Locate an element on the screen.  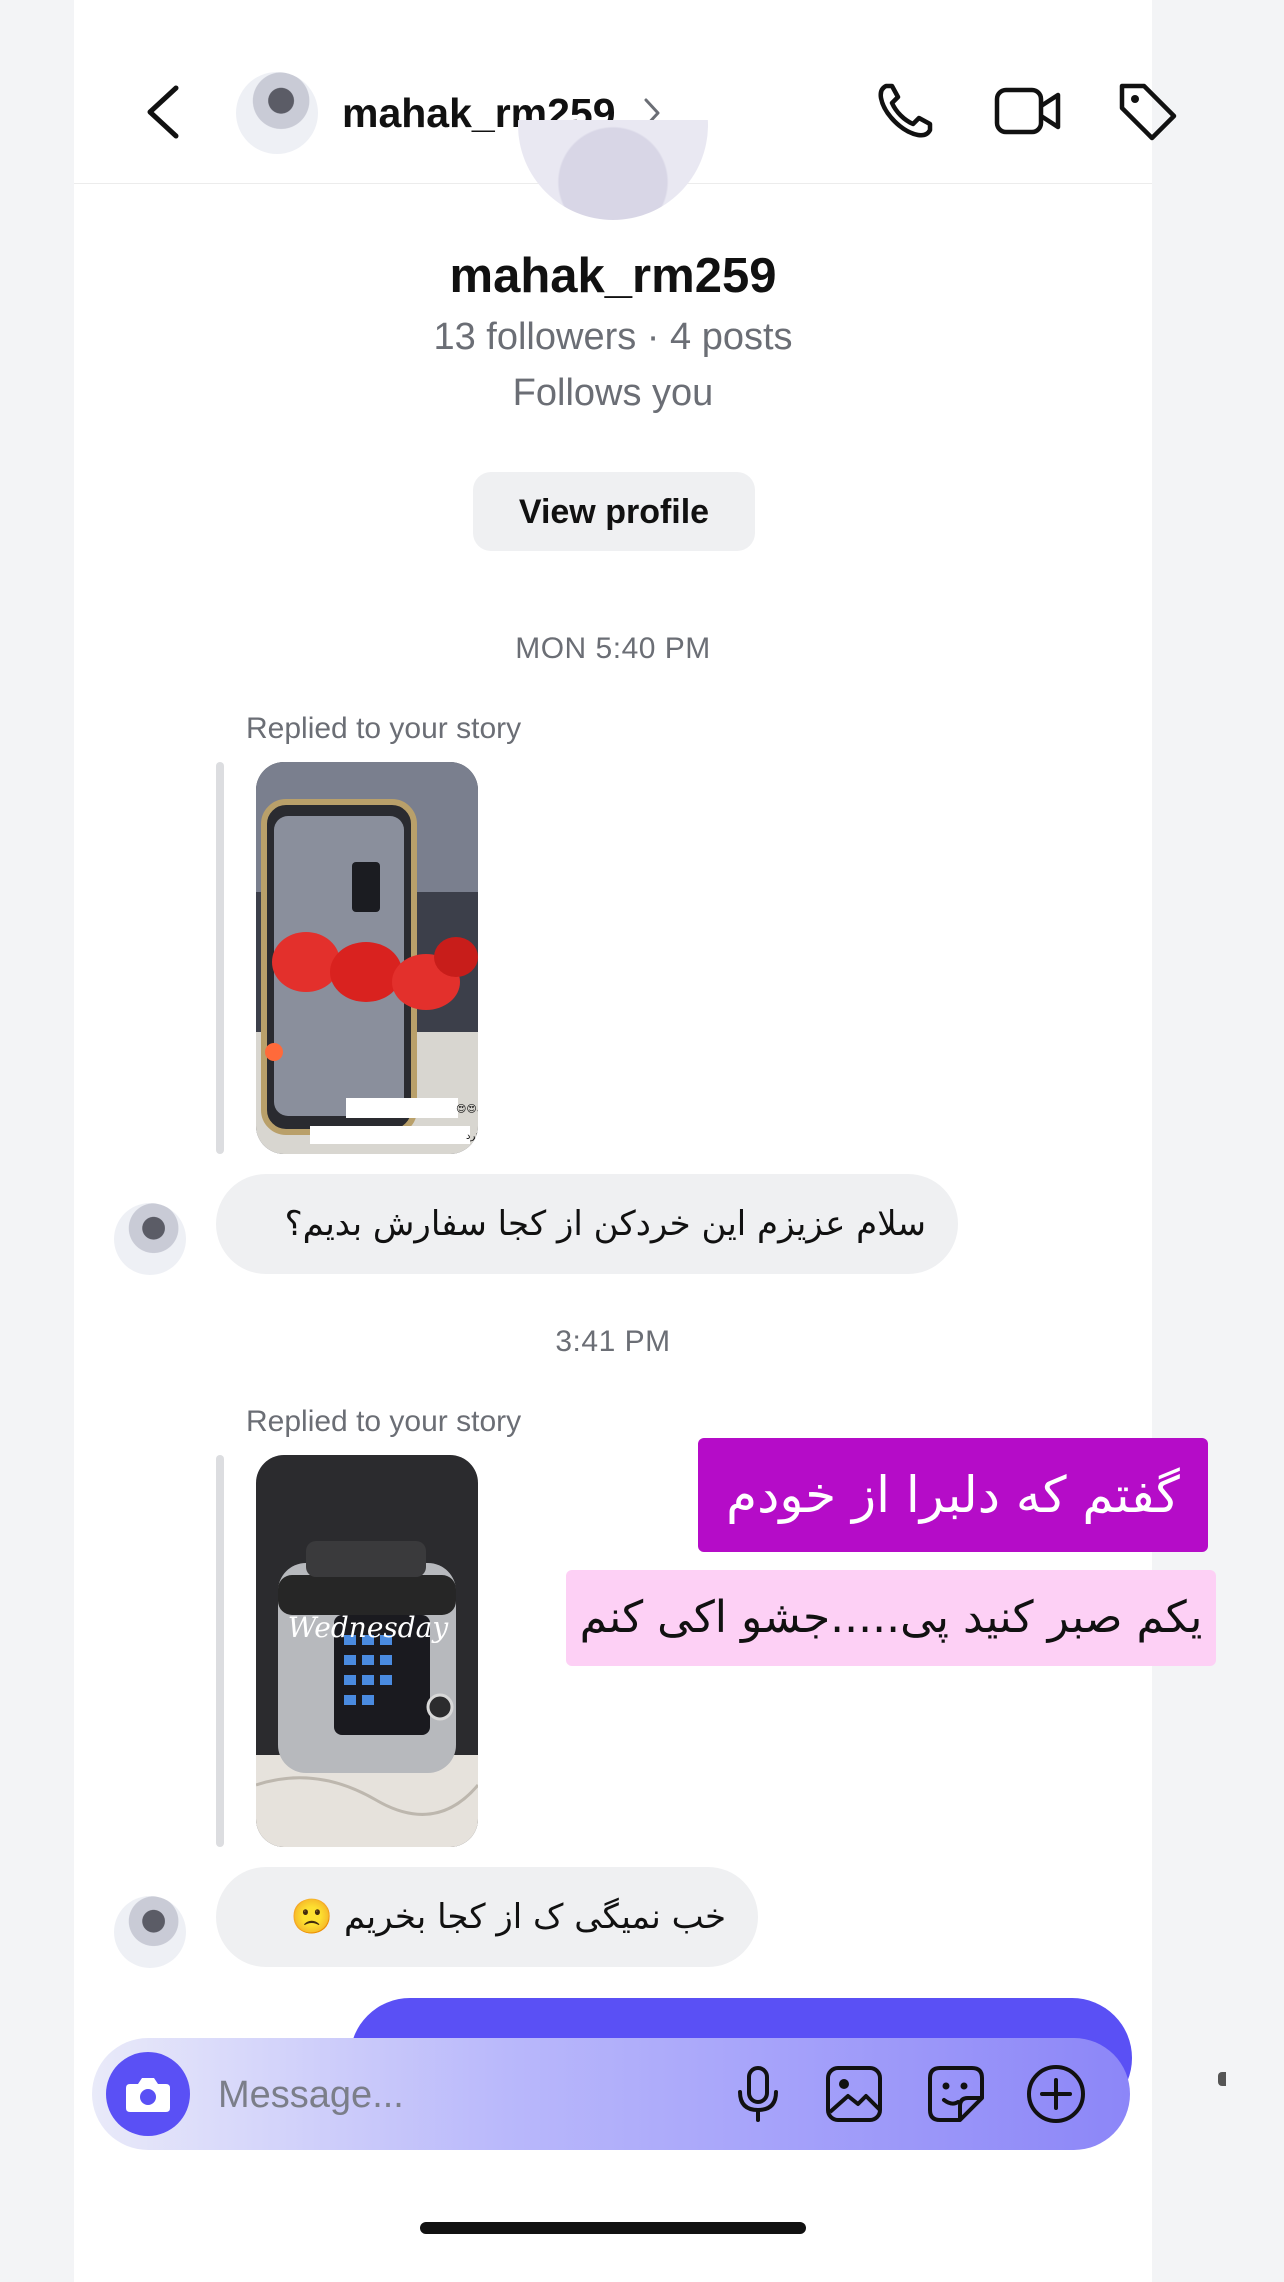
back-icon is located at coordinates (163, 112).